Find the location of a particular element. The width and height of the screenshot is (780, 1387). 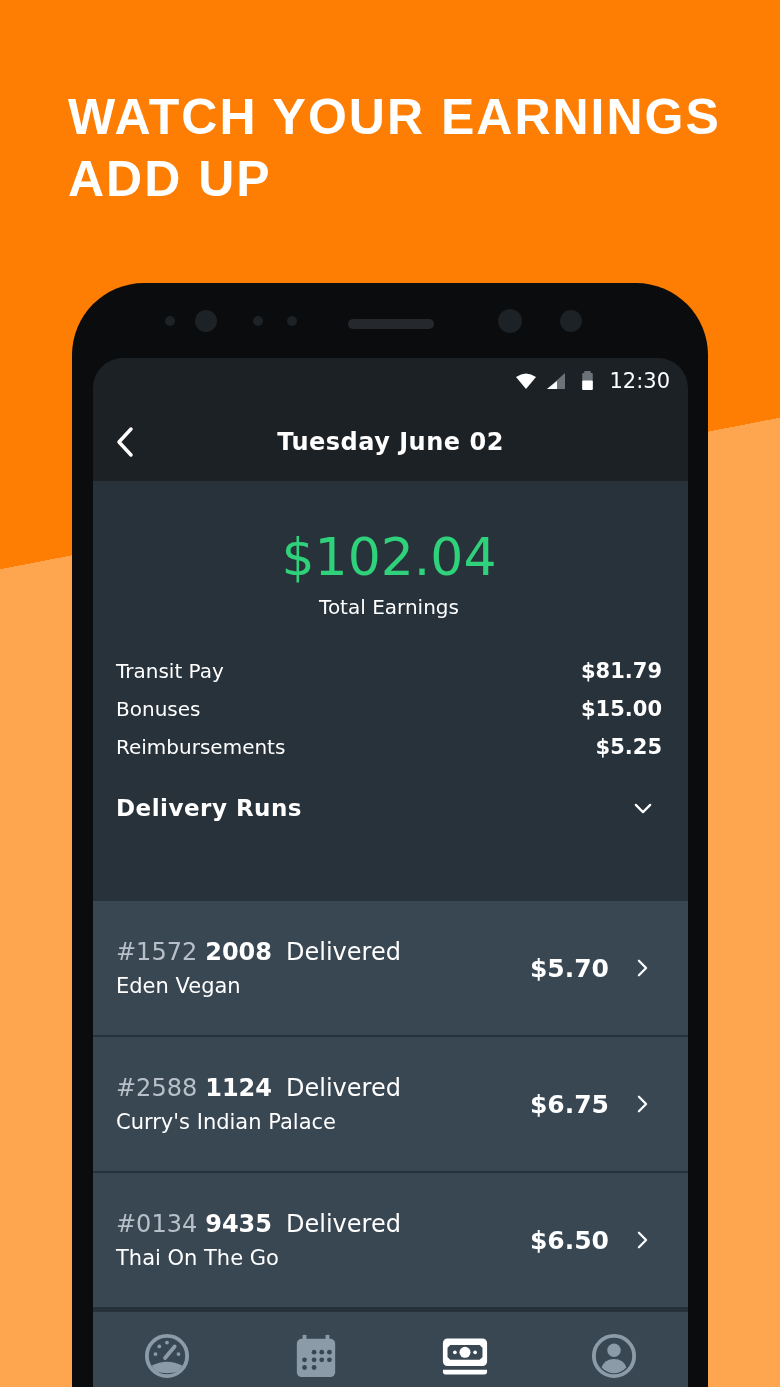

earning-label: Transit Pay is located at coordinates (170, 671).